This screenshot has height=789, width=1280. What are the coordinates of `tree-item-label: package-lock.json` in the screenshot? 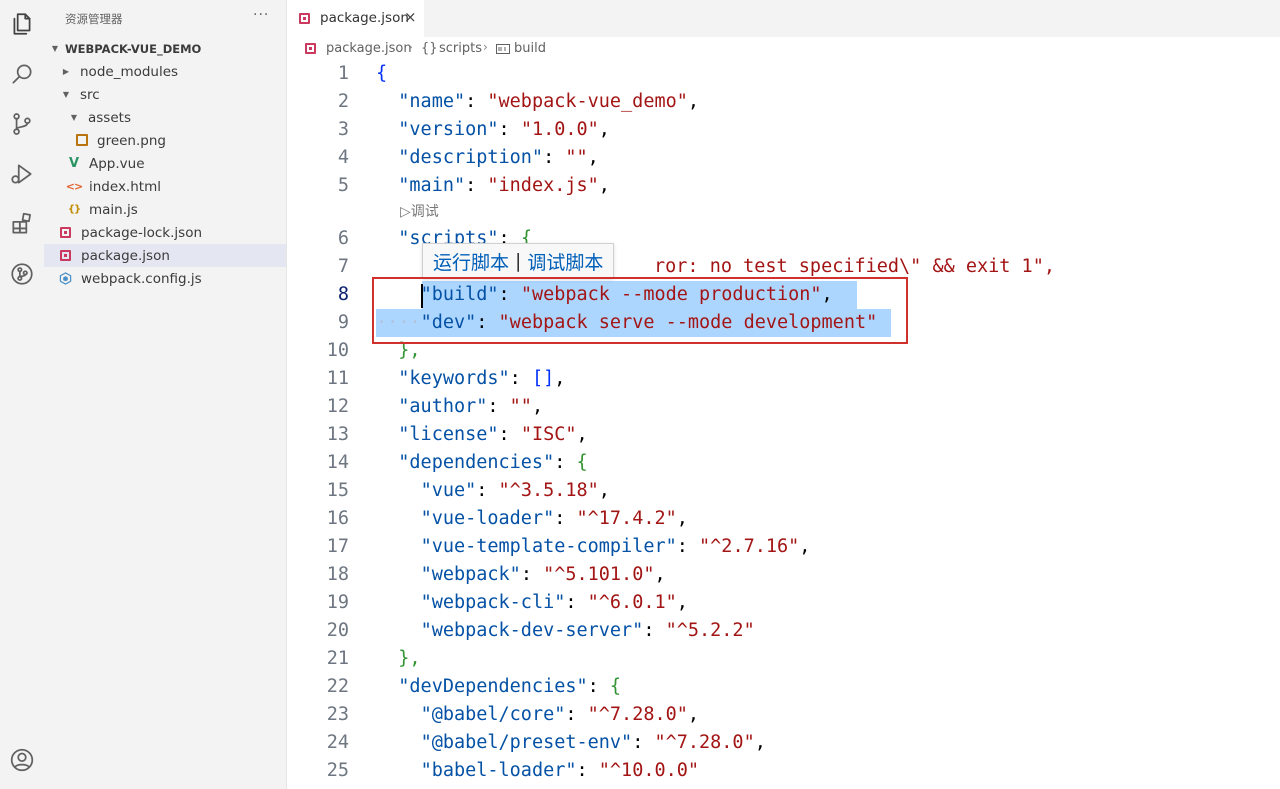 It's located at (142, 232).